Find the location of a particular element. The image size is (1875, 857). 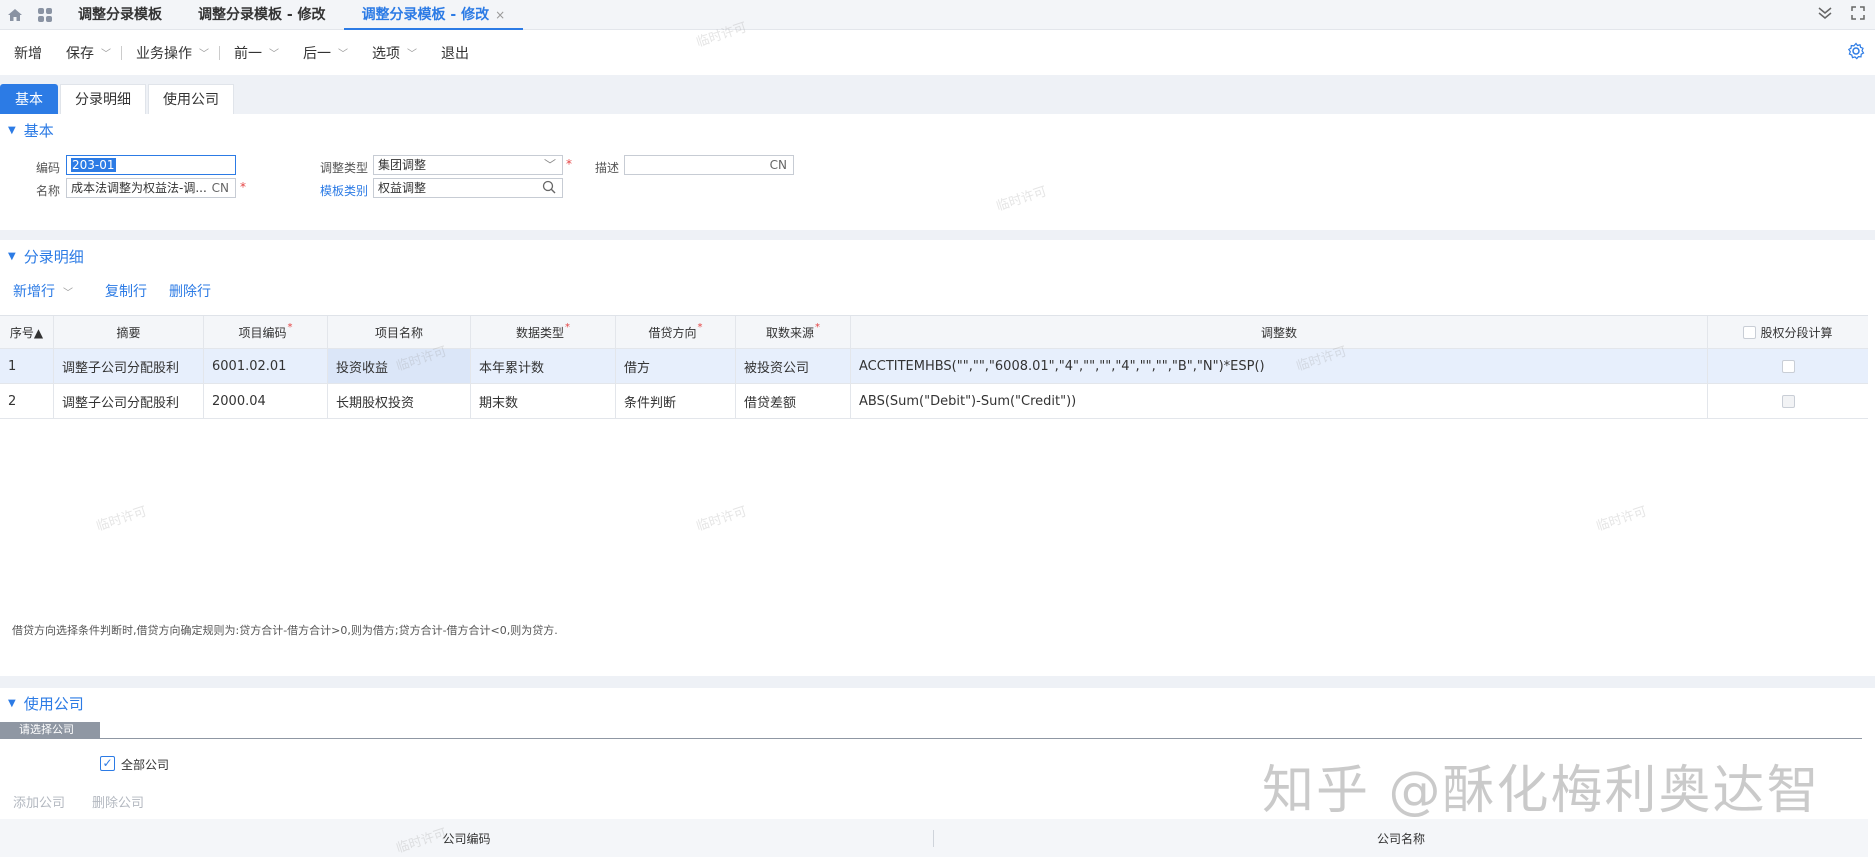

next-button: 后一 ﹀ is located at coordinates (325, 53).